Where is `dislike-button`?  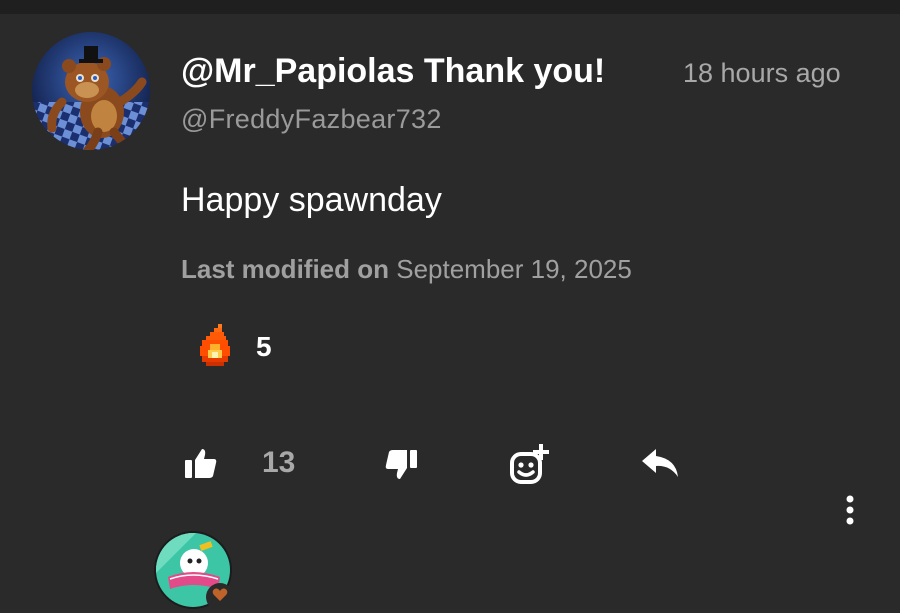
dislike-button is located at coordinates (401, 464).